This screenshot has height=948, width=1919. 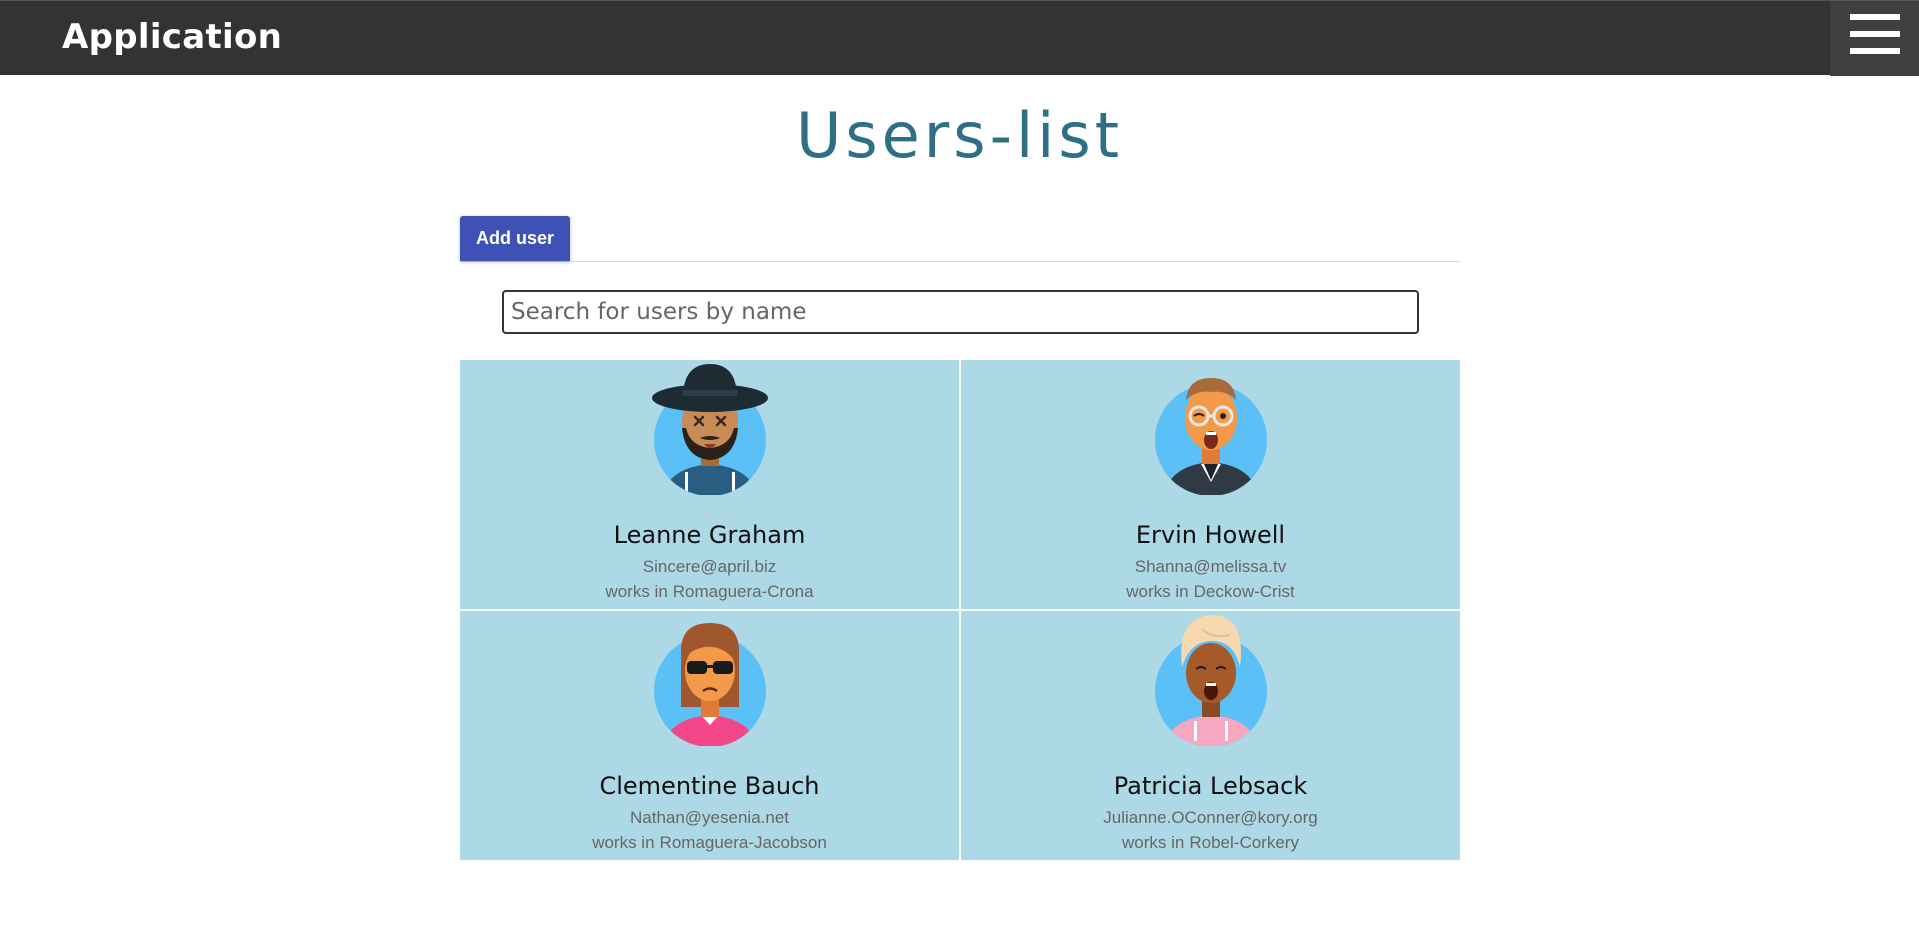 What do you see at coordinates (709, 566) in the screenshot?
I see `user-email: Sincere@april.biz` at bounding box center [709, 566].